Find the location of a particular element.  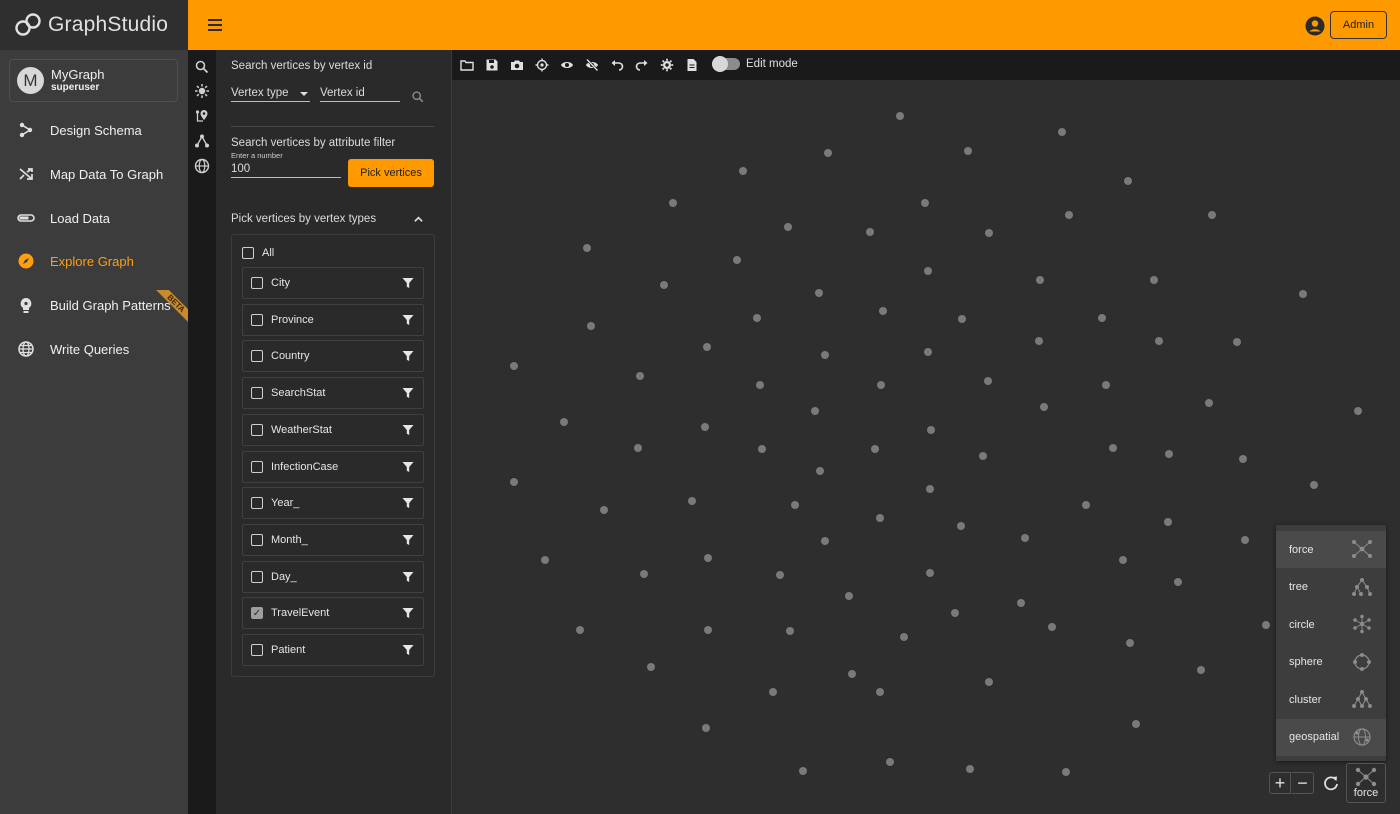

eye-icon is located at coordinates (567, 65).